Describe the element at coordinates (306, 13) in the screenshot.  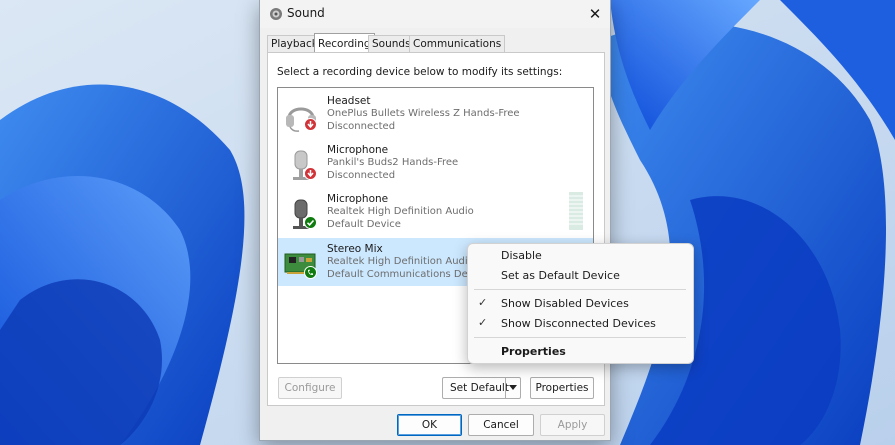
I see `window-title: Sound` at that location.